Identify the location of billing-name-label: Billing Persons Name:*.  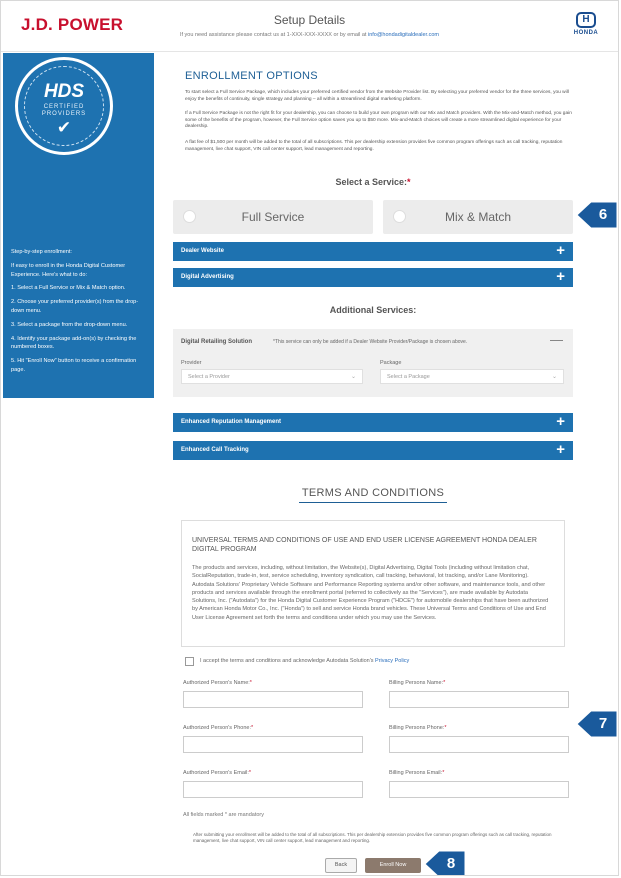
(417, 683).